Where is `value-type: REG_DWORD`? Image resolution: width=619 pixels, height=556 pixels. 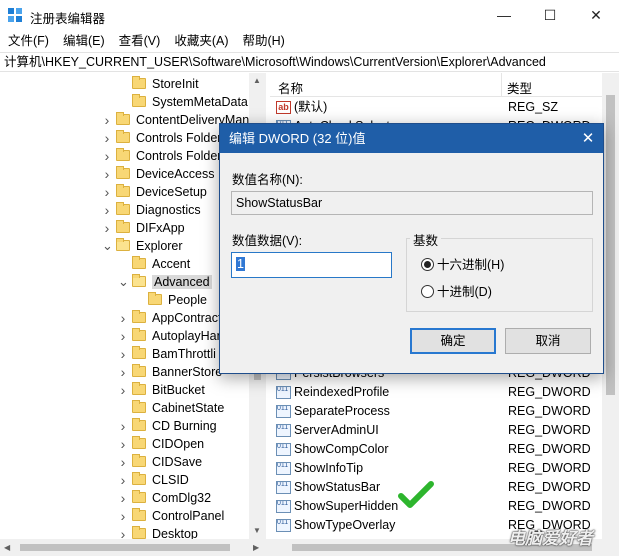 value-type: REG_DWORD is located at coordinates (549, 506).